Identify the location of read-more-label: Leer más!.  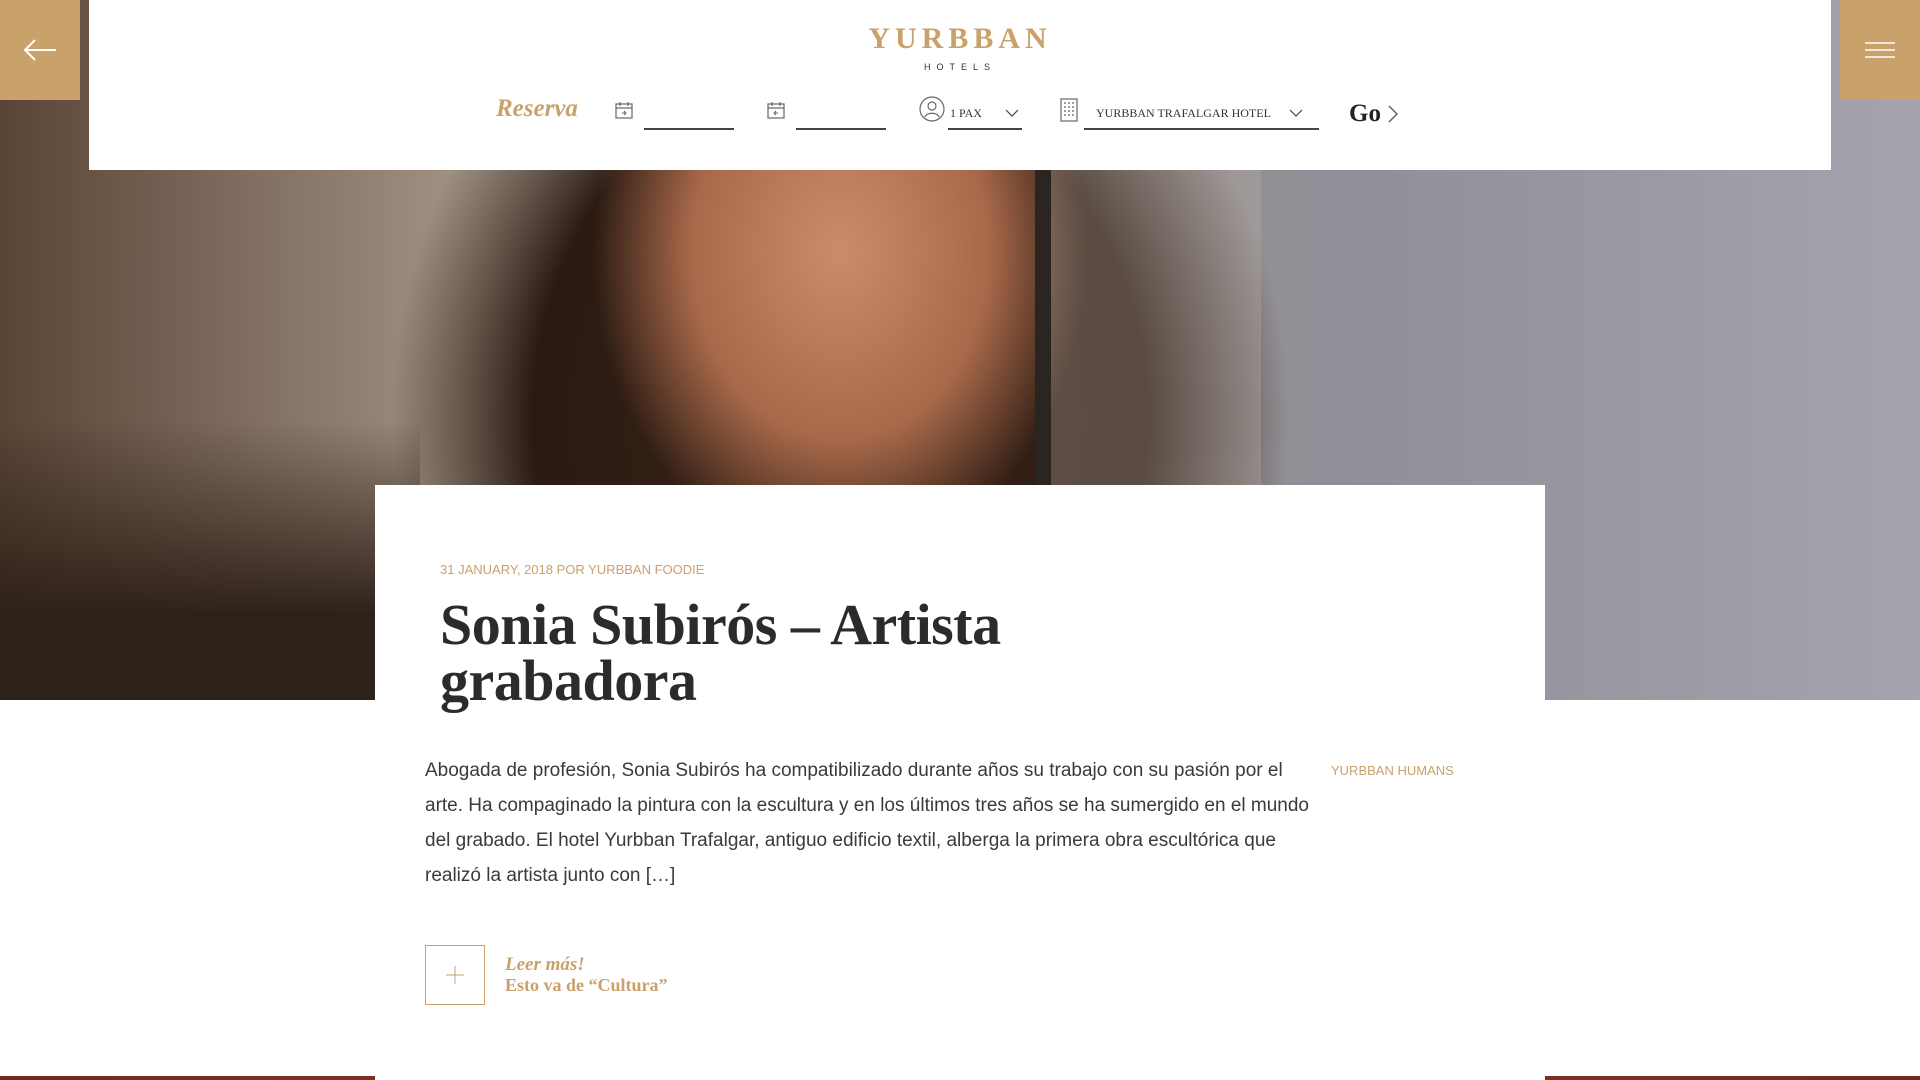
(545, 964).